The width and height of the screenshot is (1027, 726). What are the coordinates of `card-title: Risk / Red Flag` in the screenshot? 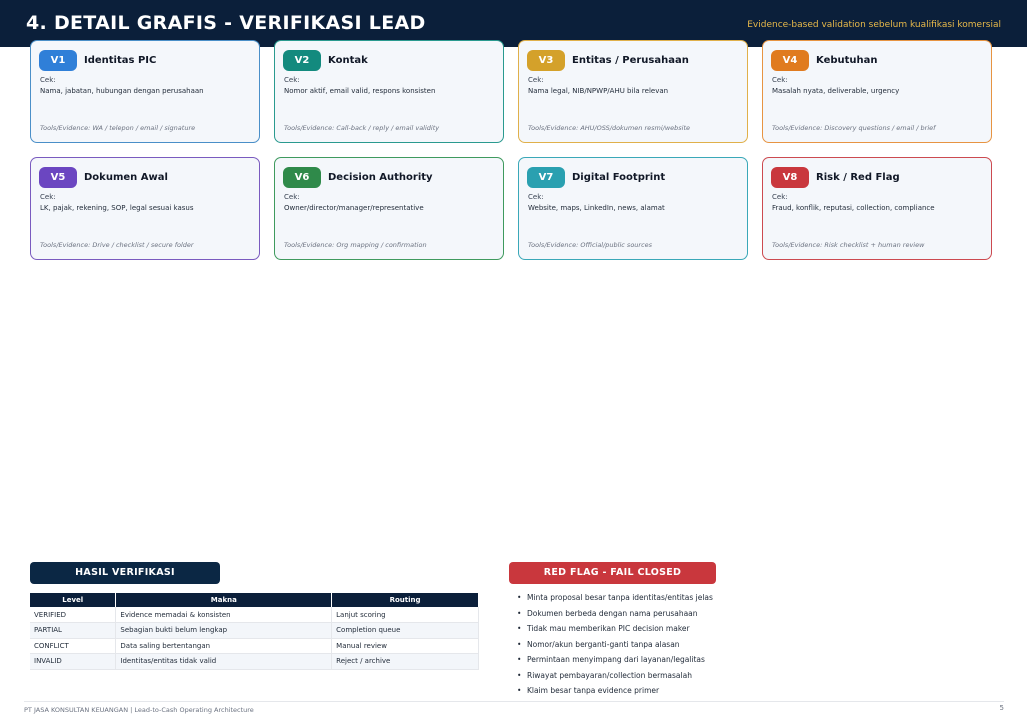 It's located at (858, 177).